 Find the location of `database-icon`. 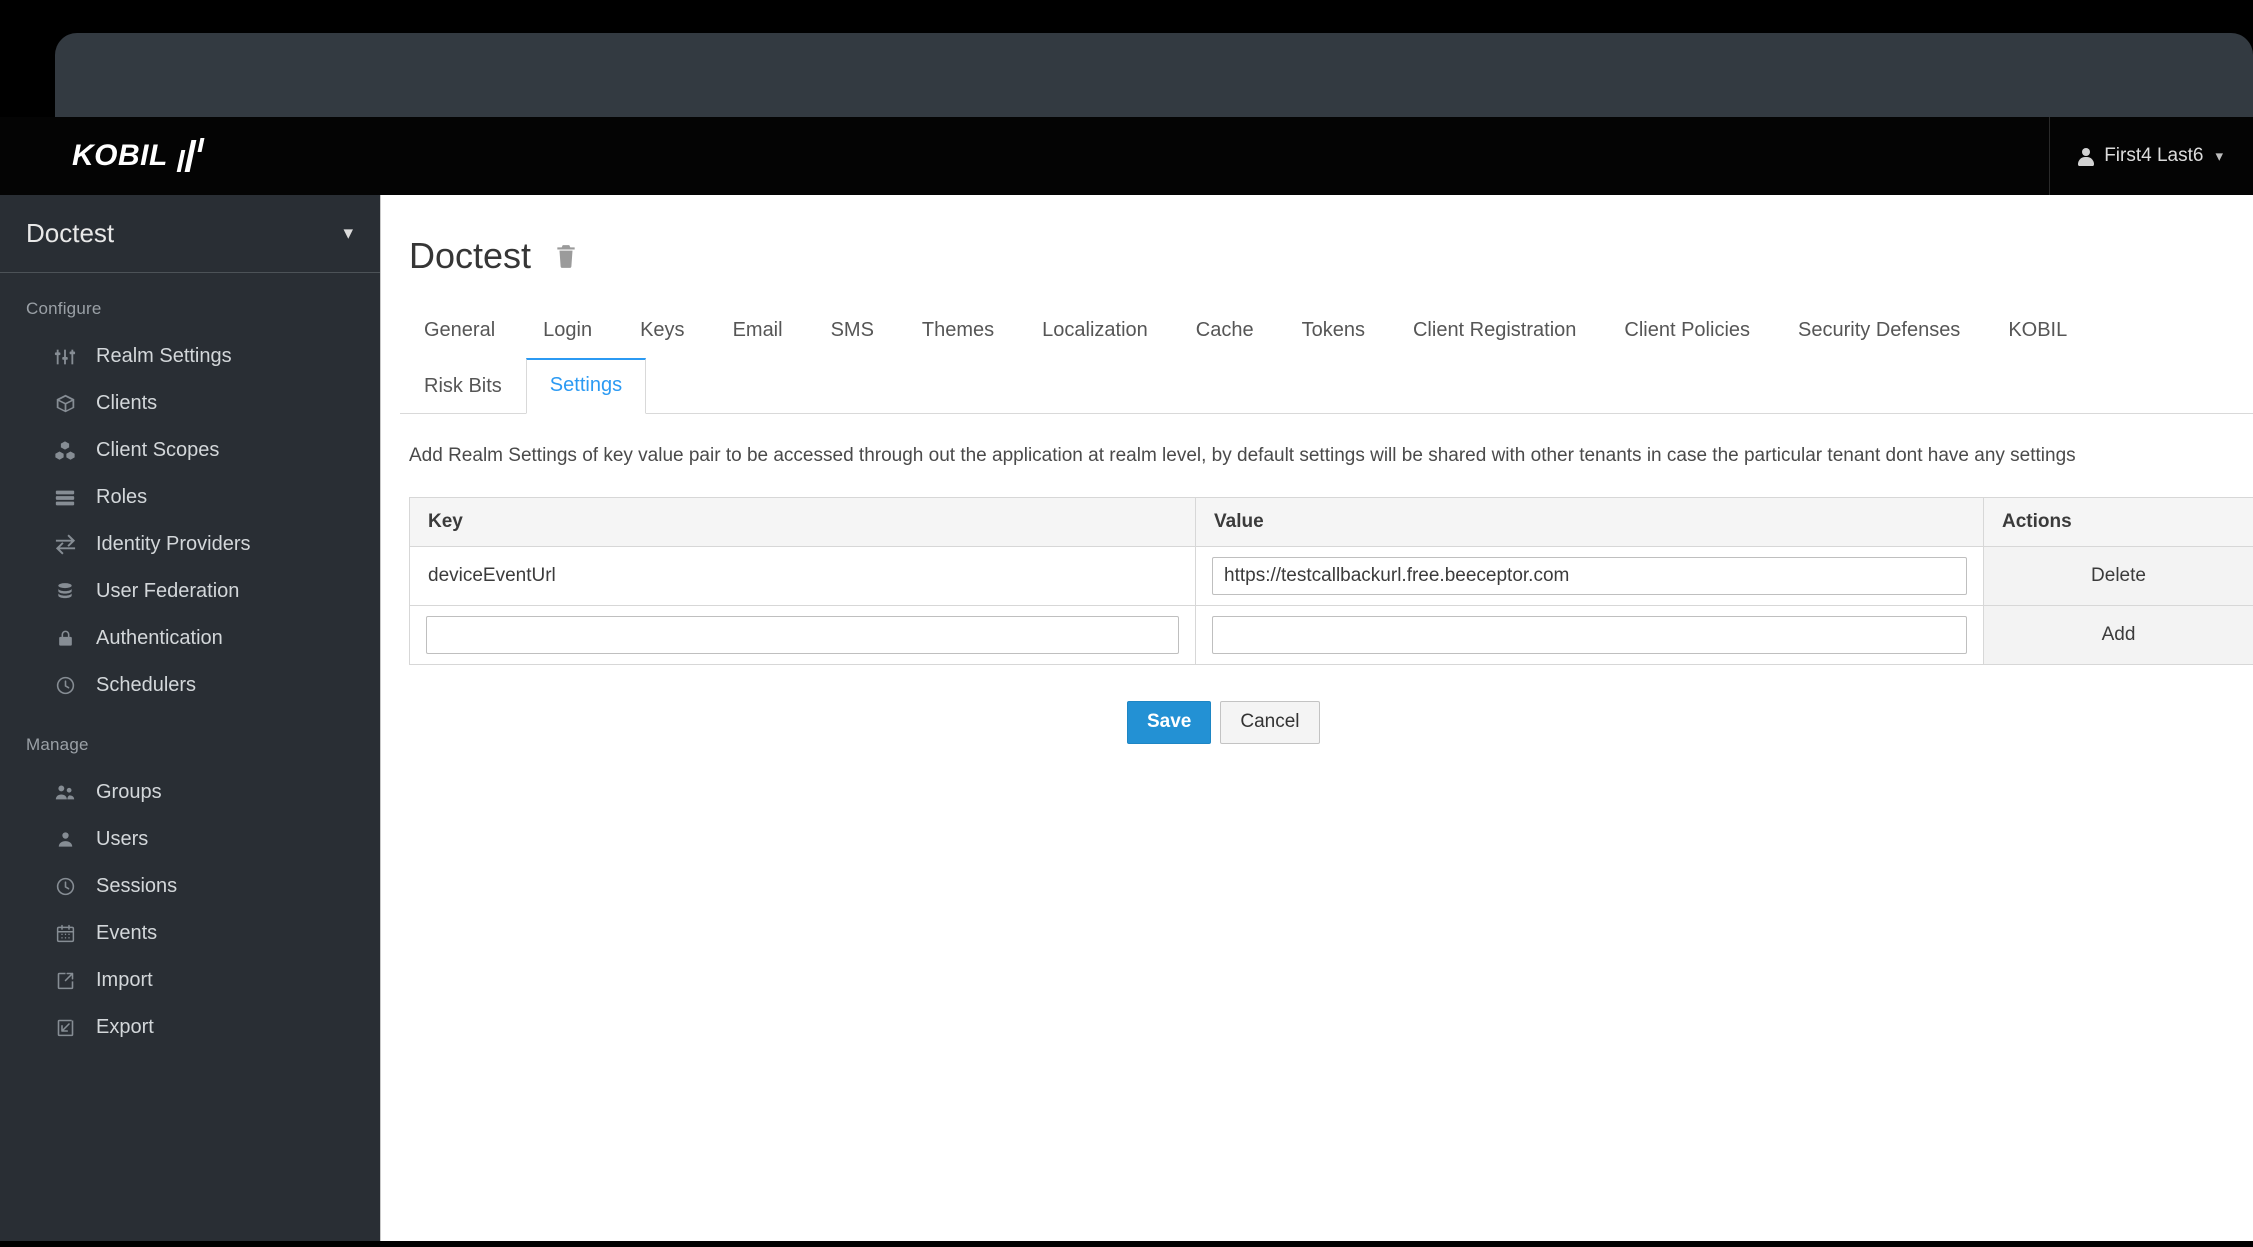

database-icon is located at coordinates (65, 592).